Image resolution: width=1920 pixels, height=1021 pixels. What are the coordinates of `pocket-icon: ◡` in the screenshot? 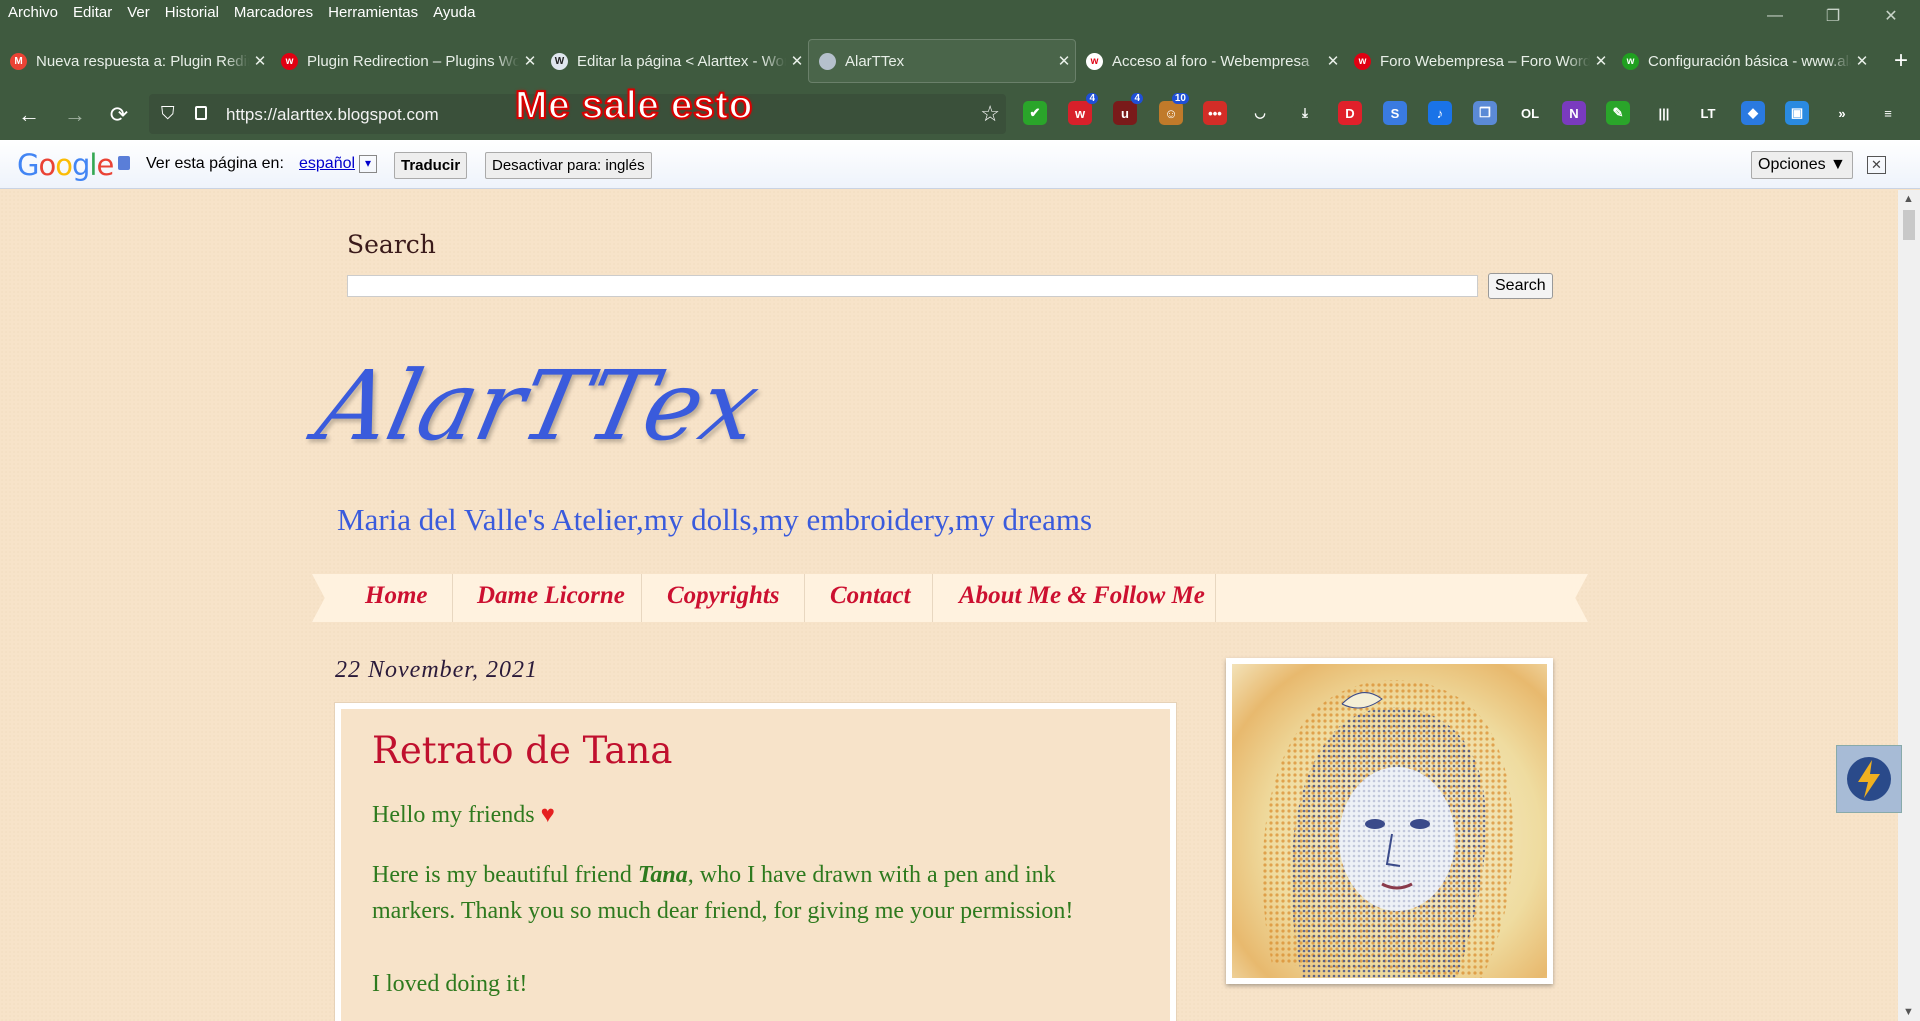 It's located at (1260, 113).